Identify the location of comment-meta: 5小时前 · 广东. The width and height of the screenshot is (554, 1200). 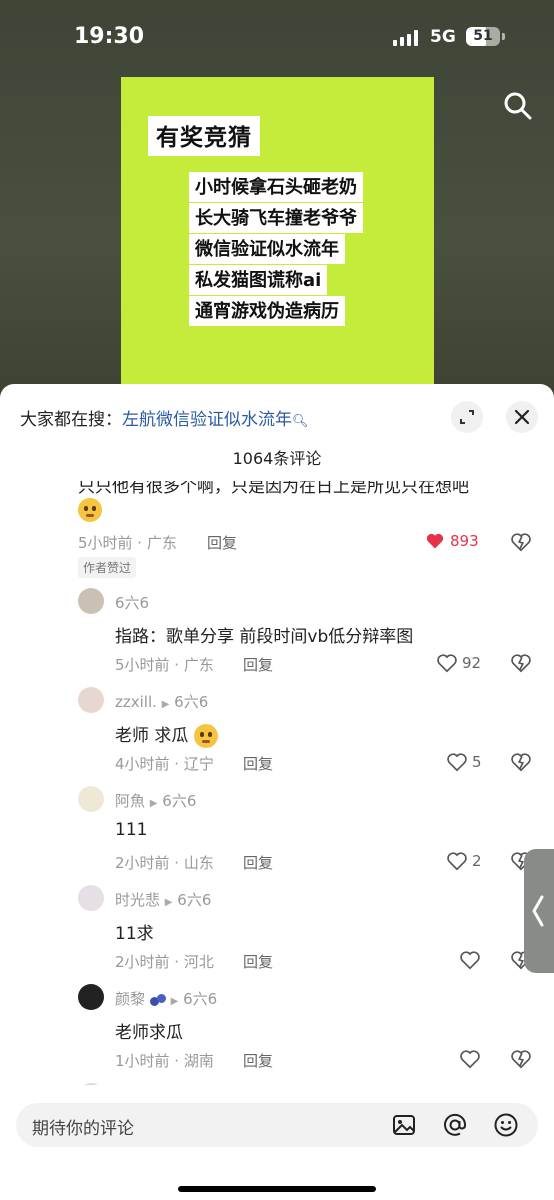
(127, 543).